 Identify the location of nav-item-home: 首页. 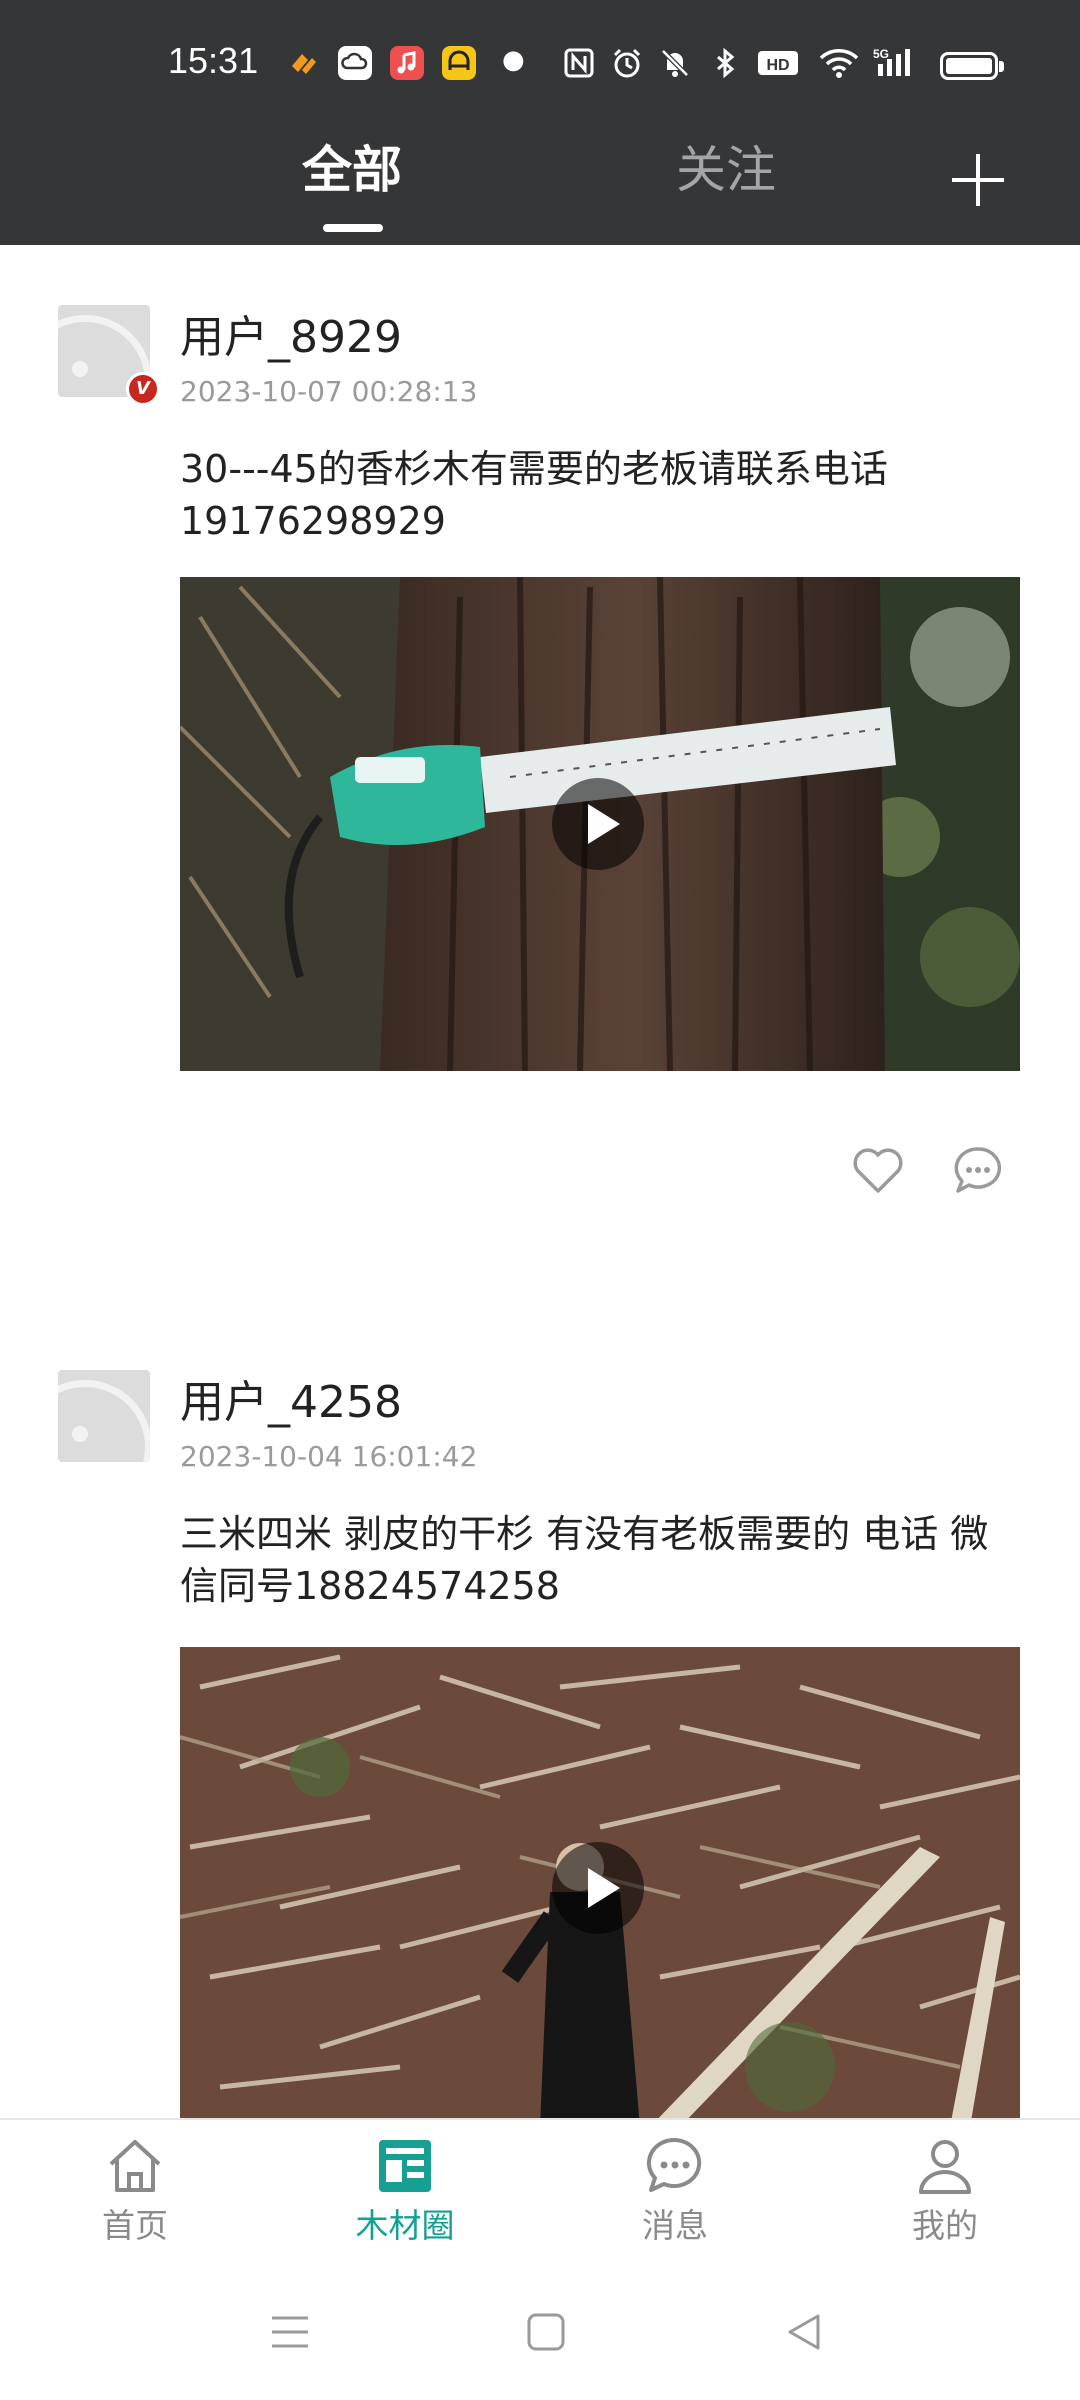
(135, 2190).